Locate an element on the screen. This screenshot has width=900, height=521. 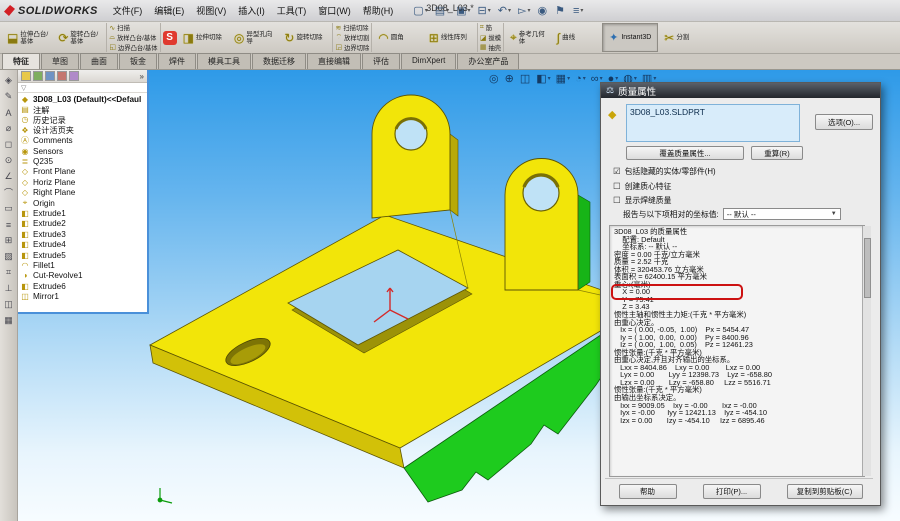
sketch-tool-icon: ◫ is located at coordinates (9, 304).